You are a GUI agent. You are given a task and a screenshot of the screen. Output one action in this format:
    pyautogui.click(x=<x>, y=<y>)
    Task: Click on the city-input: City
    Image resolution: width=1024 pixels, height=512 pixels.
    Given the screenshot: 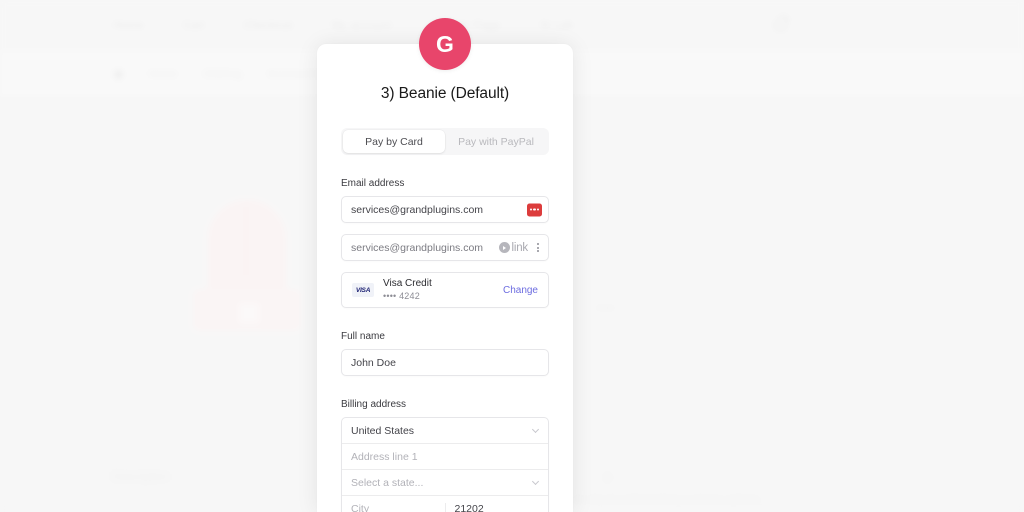 What is the action you would take?
    pyautogui.click(x=394, y=507)
    